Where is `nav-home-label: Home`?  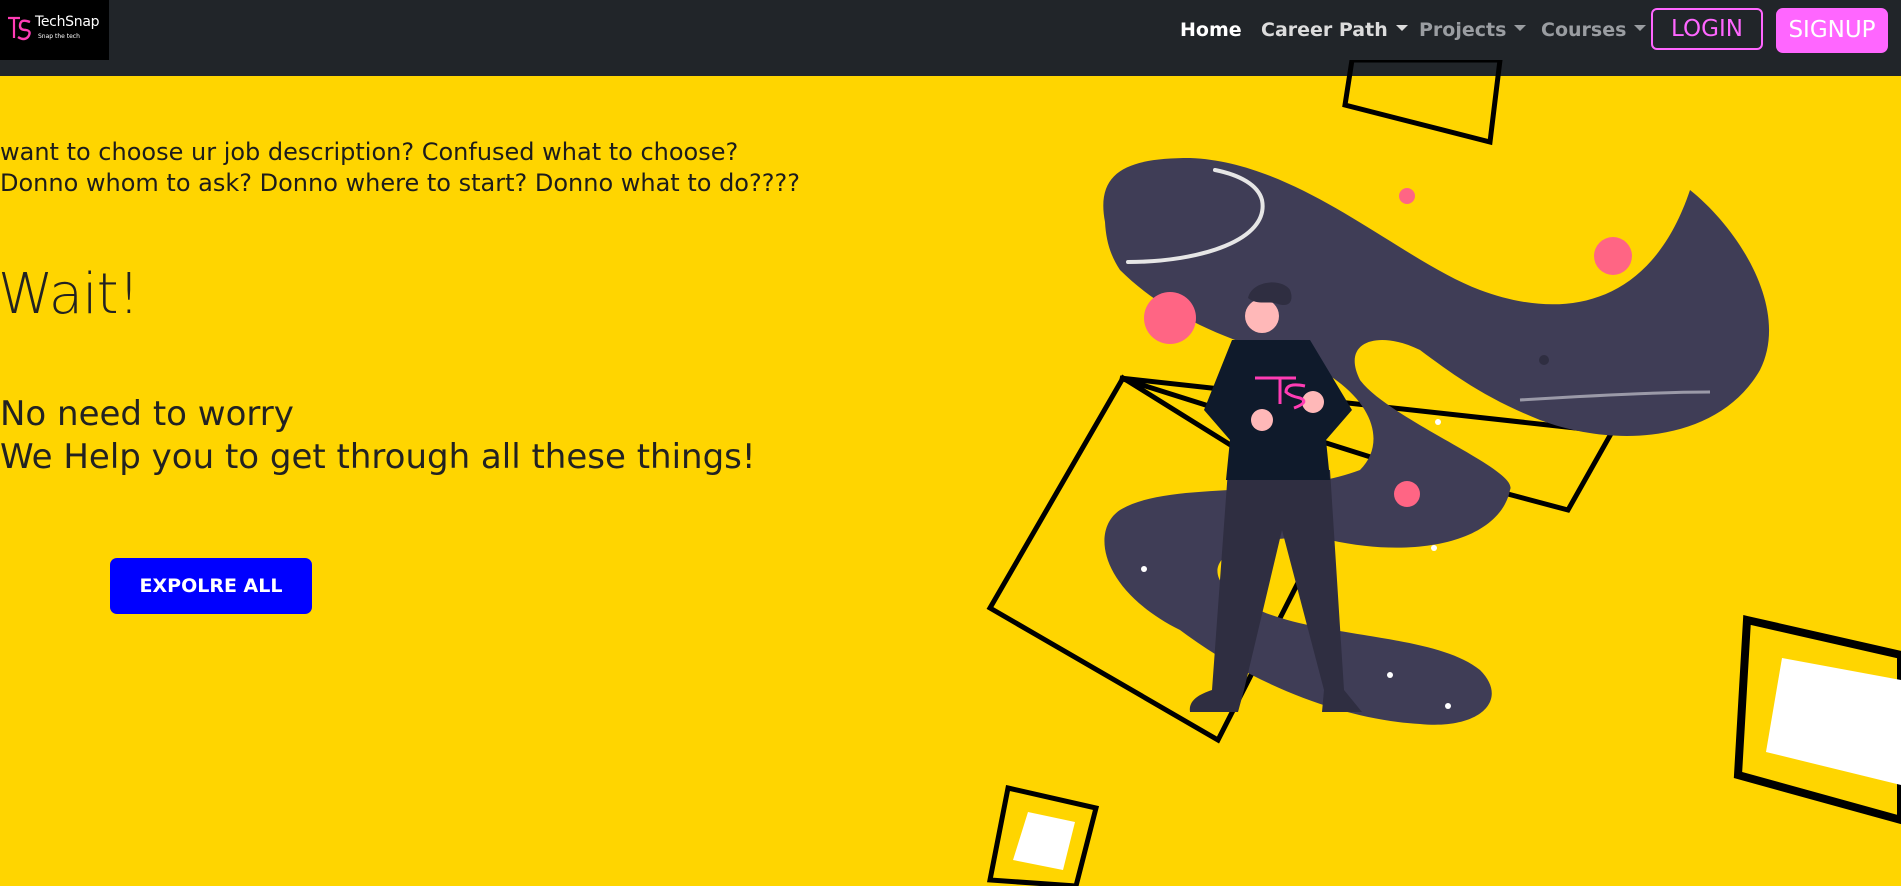 nav-home-label: Home is located at coordinates (1211, 30).